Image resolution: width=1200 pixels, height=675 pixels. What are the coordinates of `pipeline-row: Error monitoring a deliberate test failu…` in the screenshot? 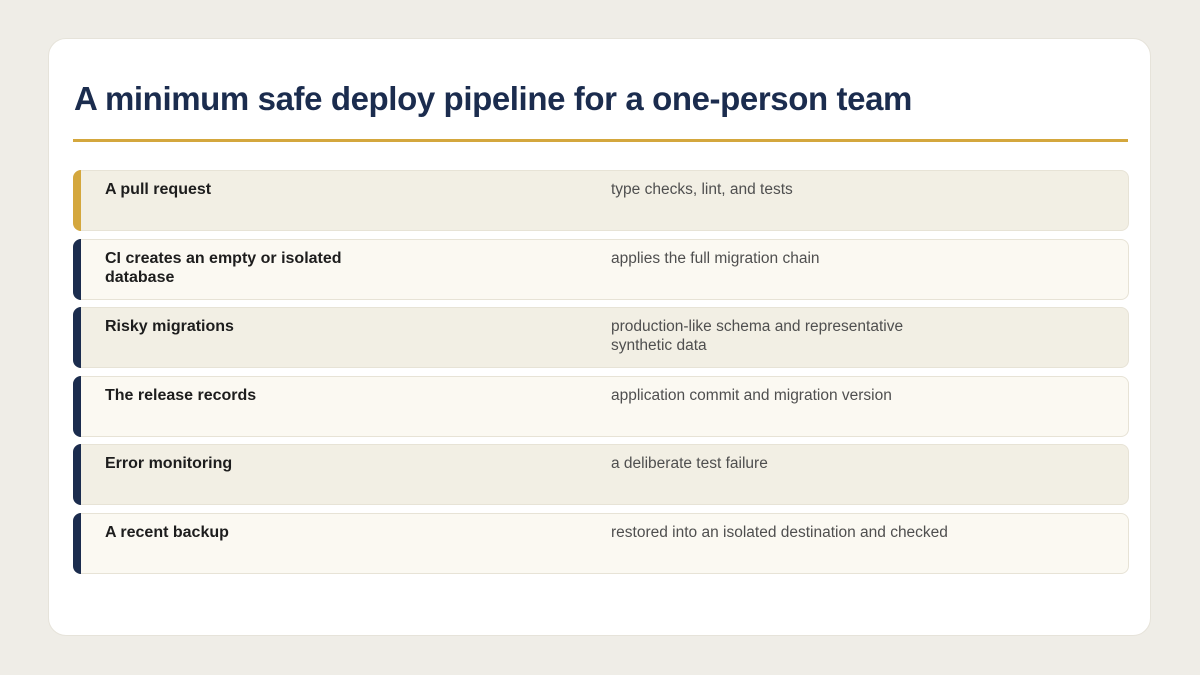 It's located at (601, 474).